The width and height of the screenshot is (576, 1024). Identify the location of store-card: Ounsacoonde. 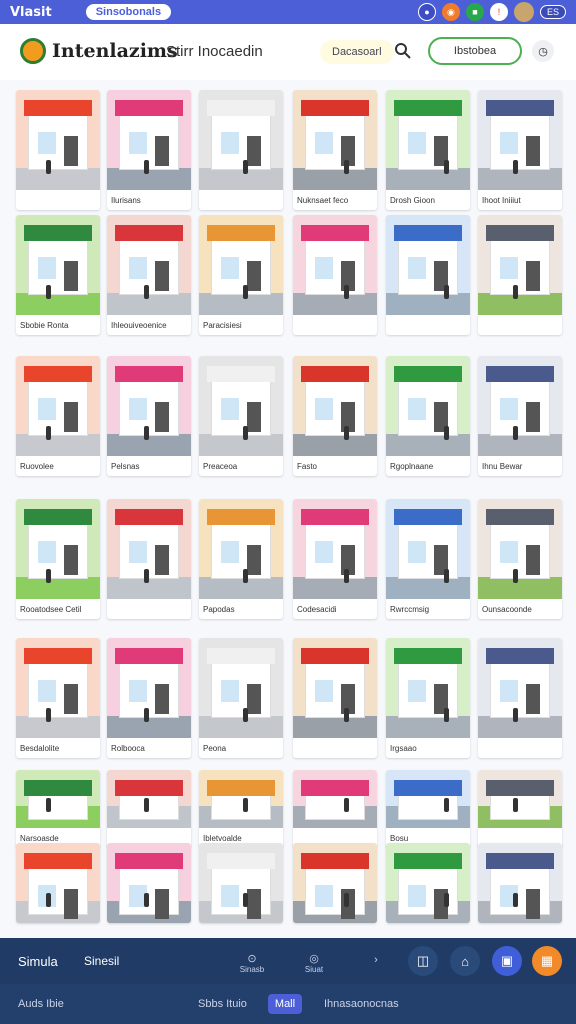
(520, 559).